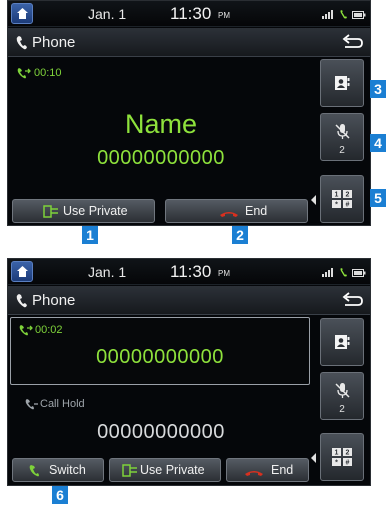 The image size is (386, 510). I want to click on callout-3: 3, so click(378, 89).